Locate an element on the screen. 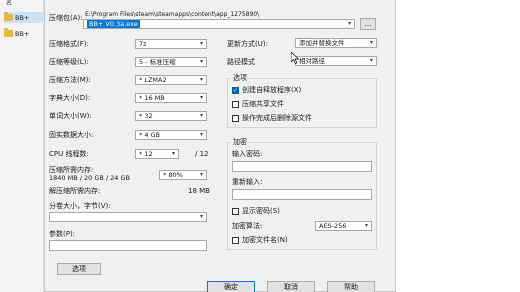 This screenshot has height=292, width=520. encryption-method-select: AES-256 ▾ is located at coordinates (343, 226).